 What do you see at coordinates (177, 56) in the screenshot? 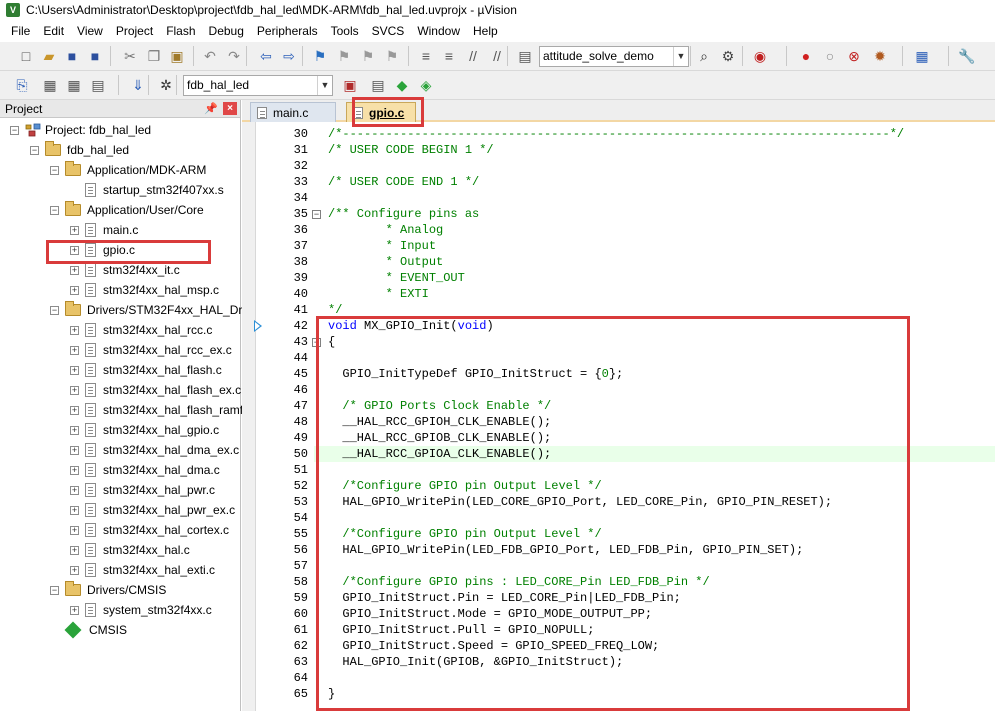
I see `paste-icon: ▣` at bounding box center [177, 56].